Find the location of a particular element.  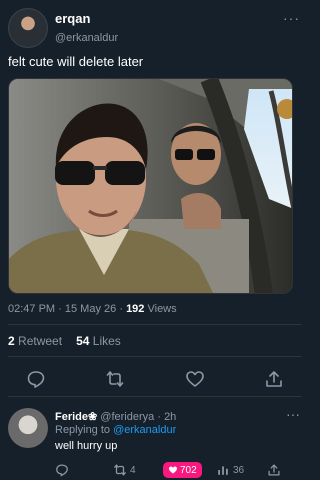

views-count: 192 is located at coordinates (135, 309).